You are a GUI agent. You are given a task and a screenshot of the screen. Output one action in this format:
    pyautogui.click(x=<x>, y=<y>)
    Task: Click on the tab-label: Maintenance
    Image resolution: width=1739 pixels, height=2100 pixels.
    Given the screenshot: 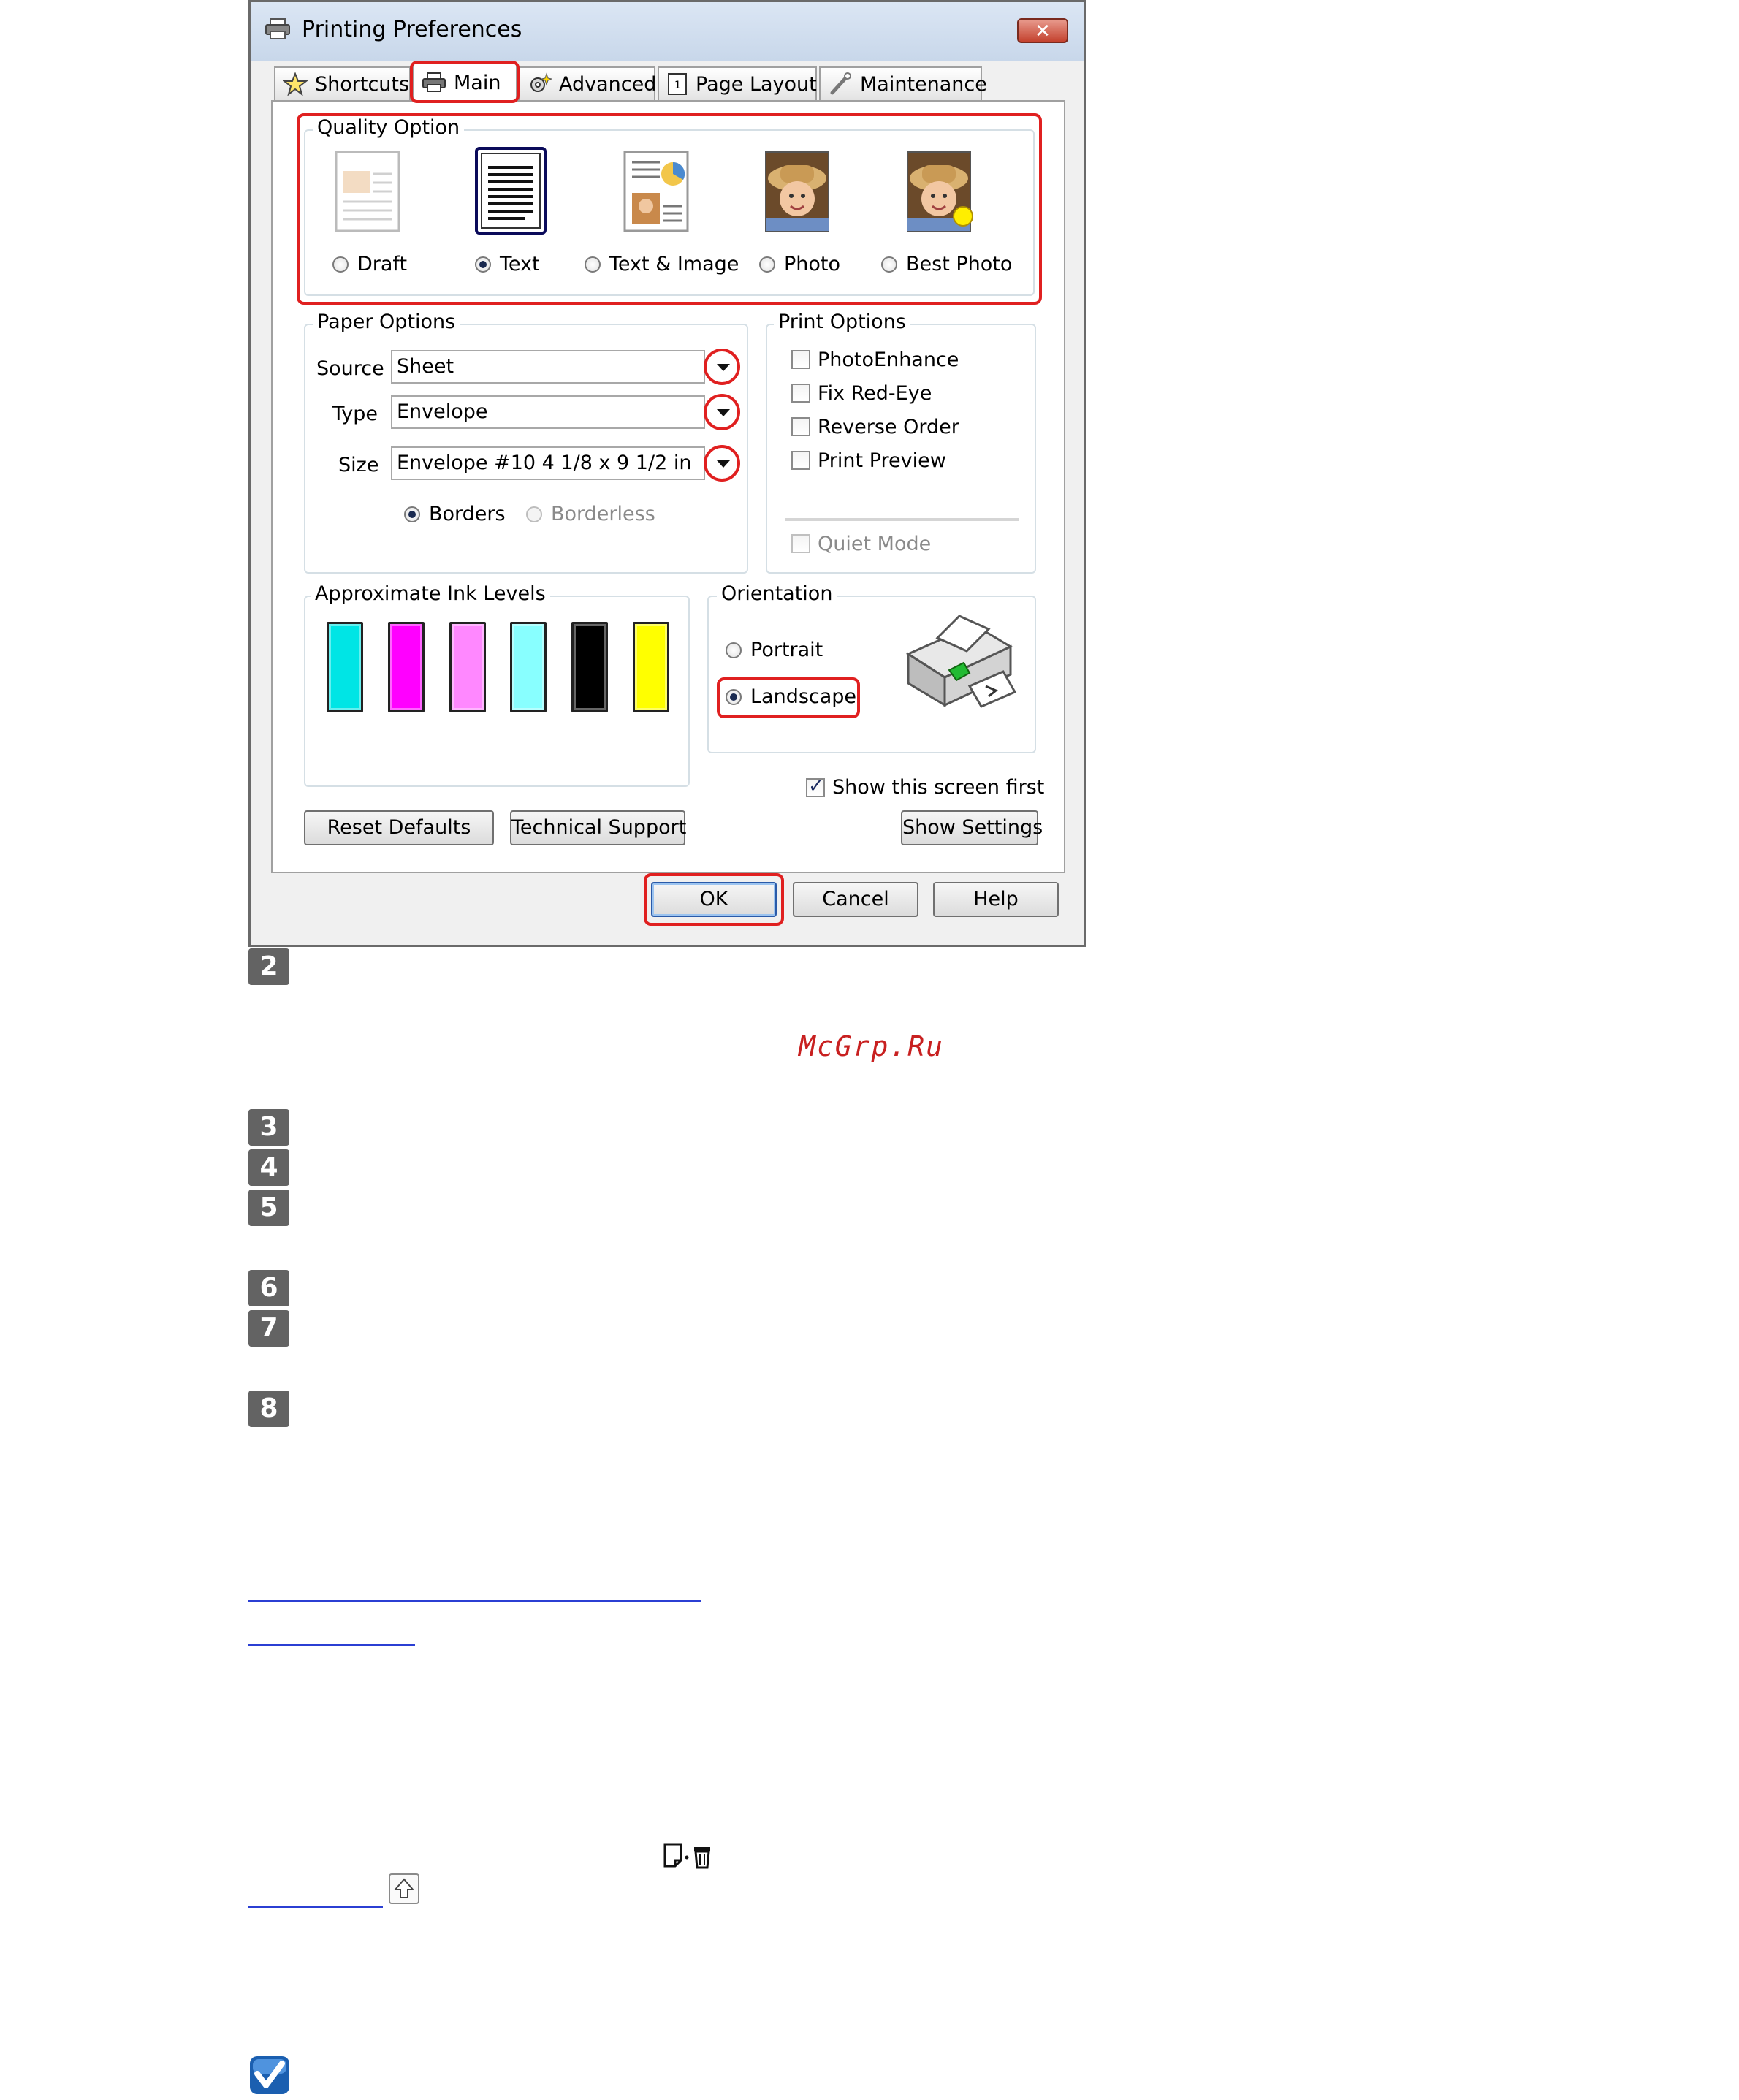 What is the action you would take?
    pyautogui.click(x=923, y=84)
    